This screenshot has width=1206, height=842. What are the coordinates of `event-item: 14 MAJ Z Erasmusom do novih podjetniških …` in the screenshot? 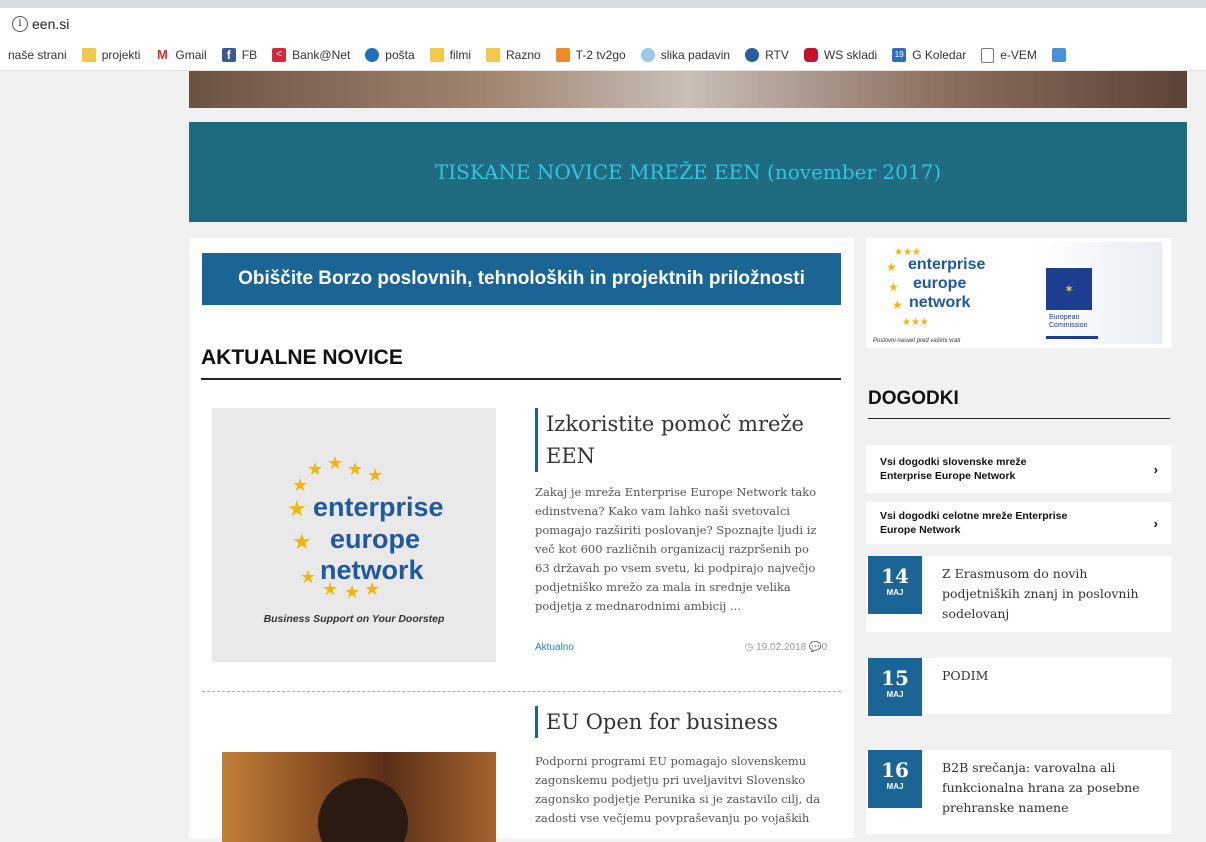 It's located at (1019, 594).